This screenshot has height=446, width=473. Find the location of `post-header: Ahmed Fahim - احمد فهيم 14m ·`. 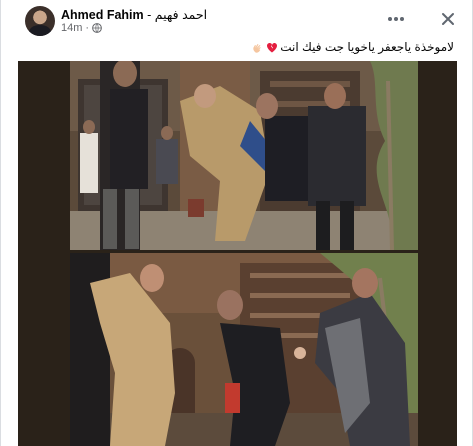

post-header: Ahmed Fahim - احمد فهيم 14m · is located at coordinates (237, 20).